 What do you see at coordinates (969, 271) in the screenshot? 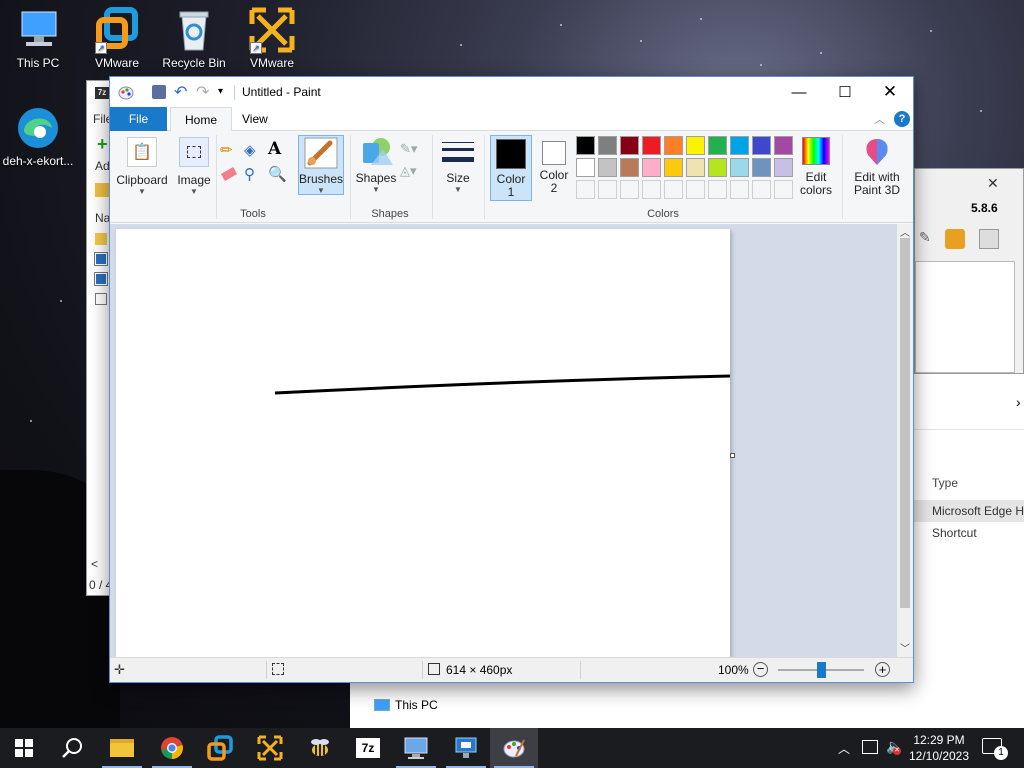
I see `background-window-right-top: ✕ 5.8.6 ✎` at bounding box center [969, 271].